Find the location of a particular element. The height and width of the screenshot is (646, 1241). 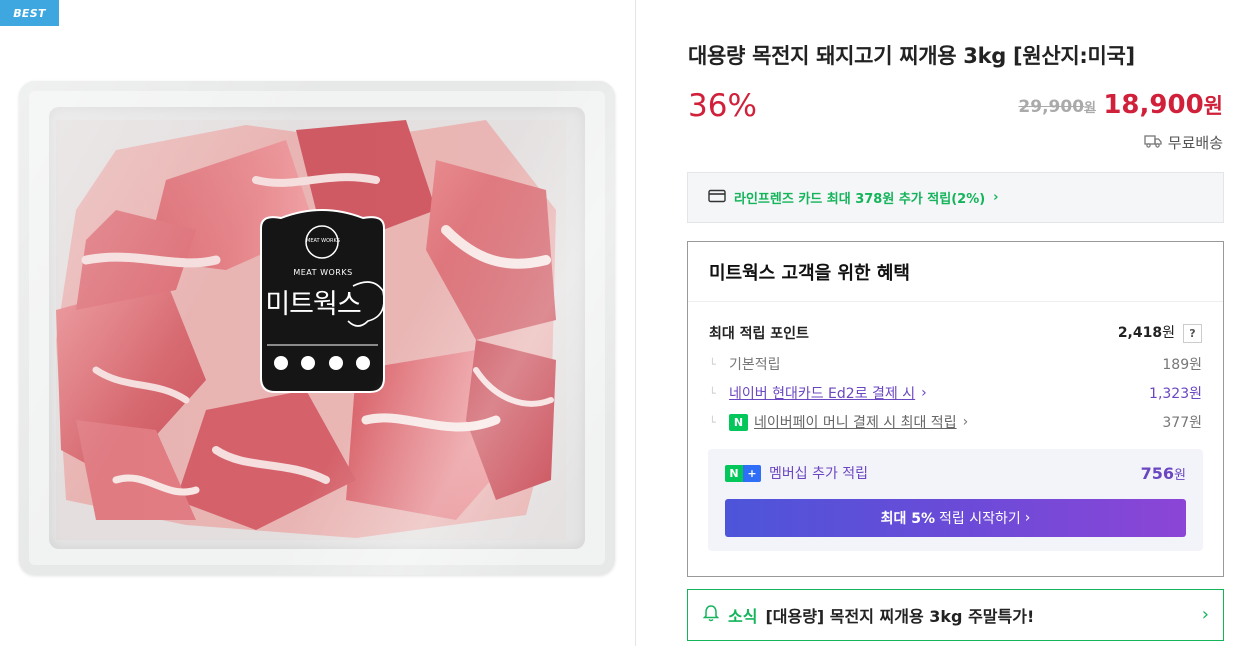

max-points-value-wrap: 2,418원? is located at coordinates (1160, 332).